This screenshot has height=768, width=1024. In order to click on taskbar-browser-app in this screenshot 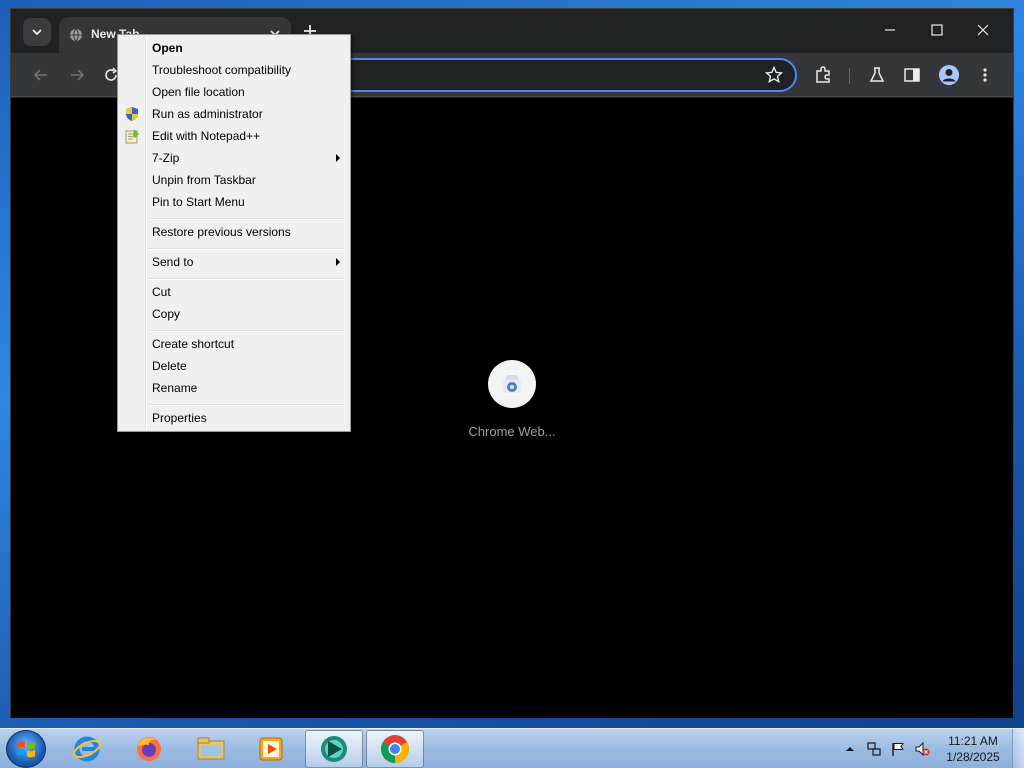, I will do `click(334, 749)`.